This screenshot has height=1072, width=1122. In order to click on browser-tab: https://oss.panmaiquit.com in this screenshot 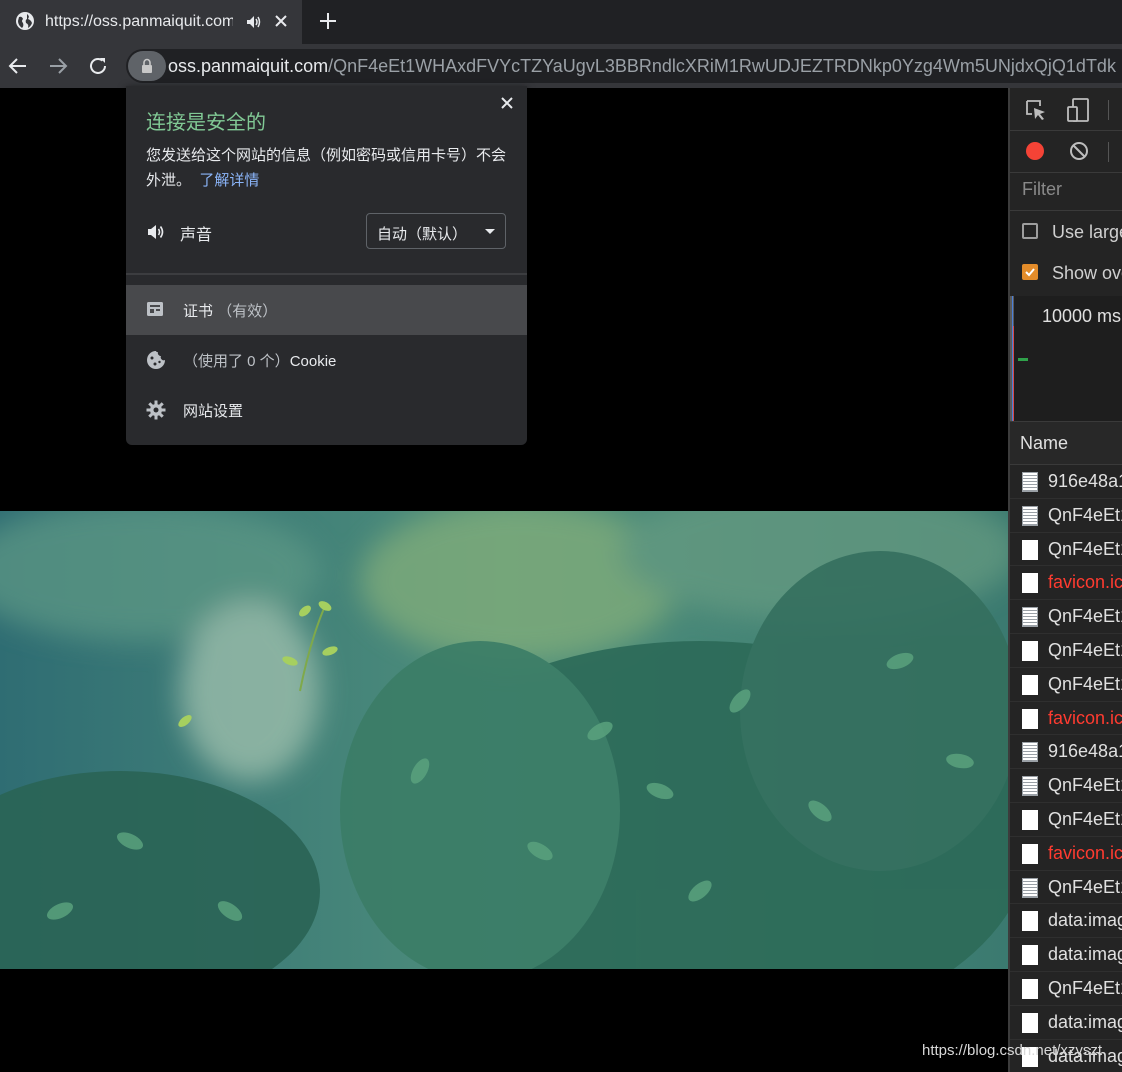, I will do `click(151, 22)`.